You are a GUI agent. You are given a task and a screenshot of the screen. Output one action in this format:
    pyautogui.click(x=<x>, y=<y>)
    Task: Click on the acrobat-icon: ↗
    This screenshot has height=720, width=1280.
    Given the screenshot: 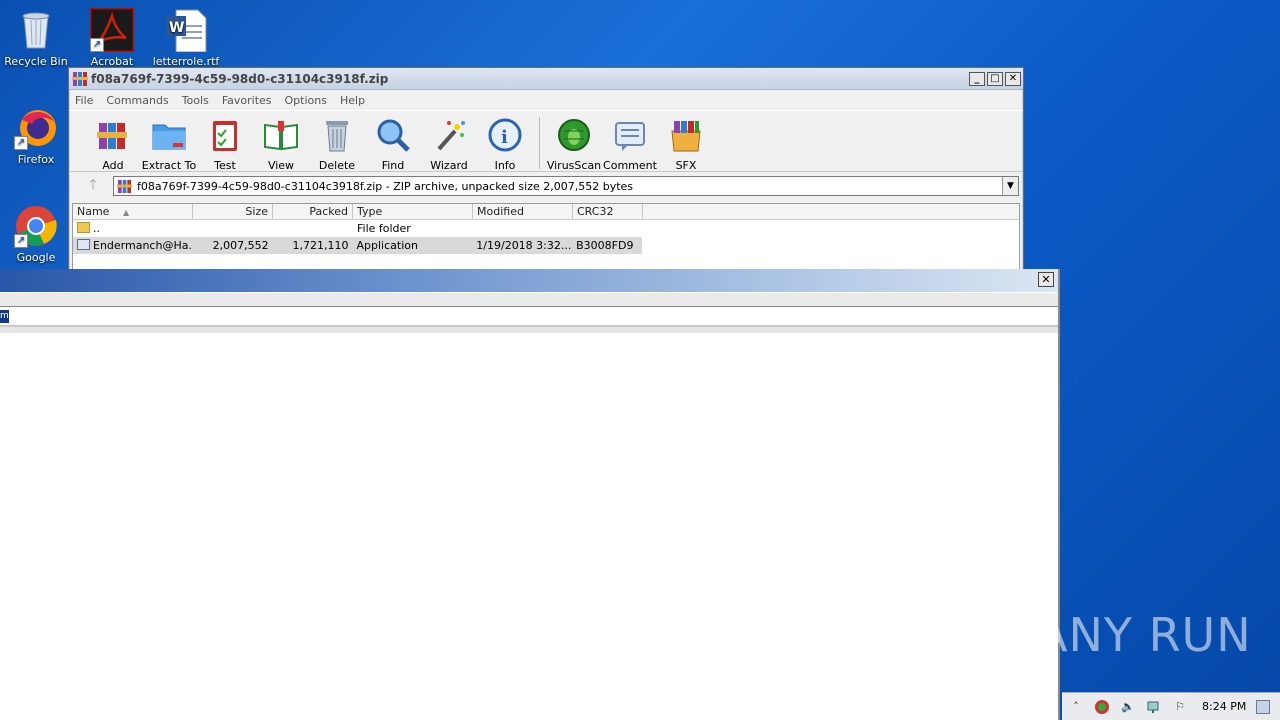 What is the action you would take?
    pyautogui.click(x=112, y=30)
    